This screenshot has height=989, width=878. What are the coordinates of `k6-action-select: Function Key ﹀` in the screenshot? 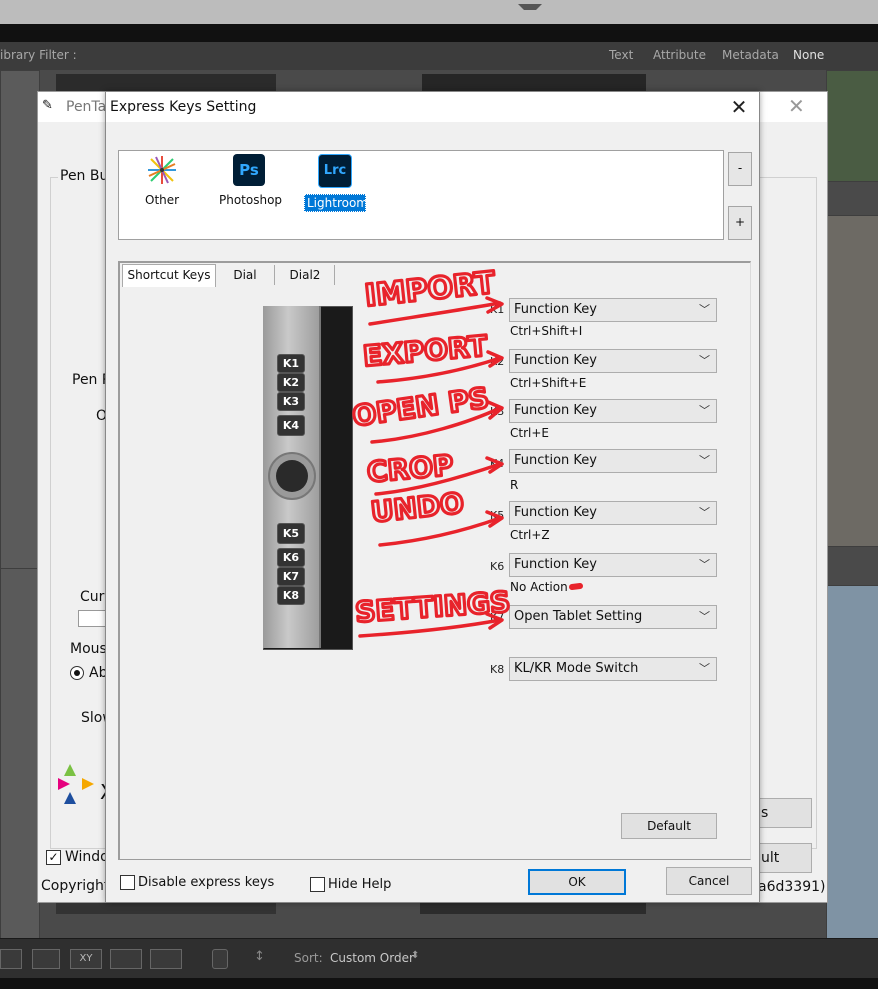 It's located at (613, 565).